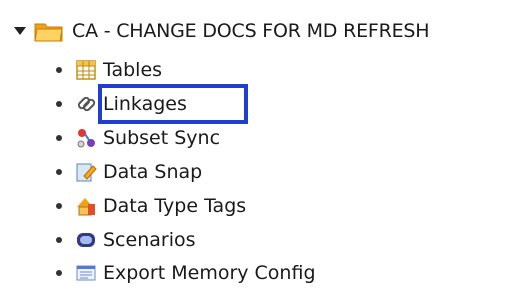  What do you see at coordinates (251, 31) in the screenshot?
I see `tree-root-label: CA - CHANGE DOCS FOR MD REFRESH` at bounding box center [251, 31].